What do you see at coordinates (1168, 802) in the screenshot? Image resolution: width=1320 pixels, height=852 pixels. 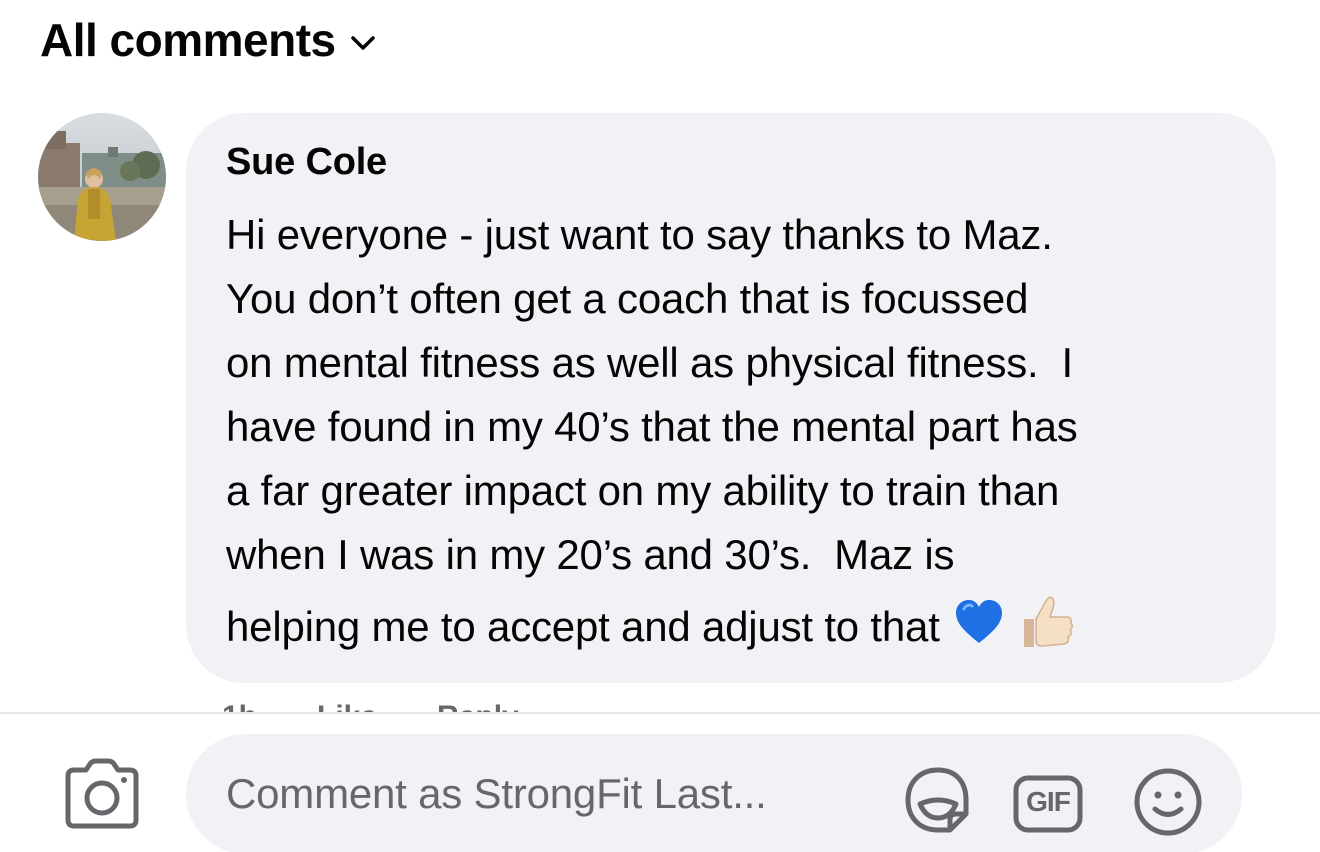 I see `smiley-icon` at bounding box center [1168, 802].